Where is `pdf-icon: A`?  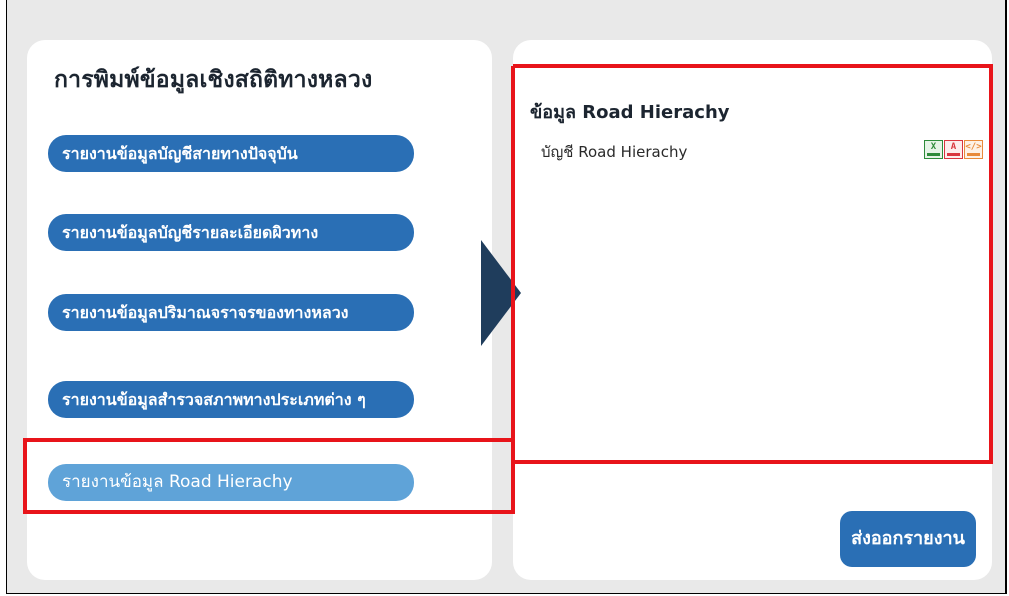
pdf-icon: A is located at coordinates (953, 149).